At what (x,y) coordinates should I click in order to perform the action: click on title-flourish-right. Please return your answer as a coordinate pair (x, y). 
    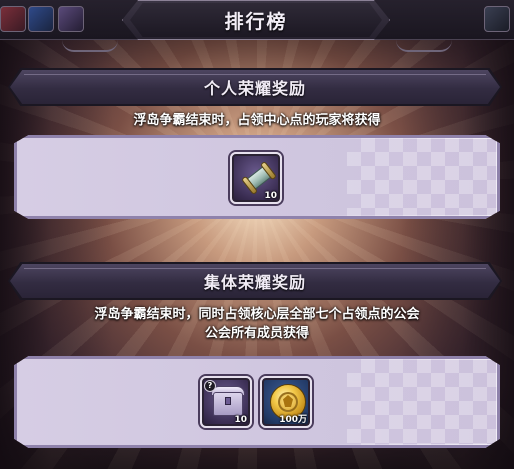
    Looking at the image, I should click on (424, 46).